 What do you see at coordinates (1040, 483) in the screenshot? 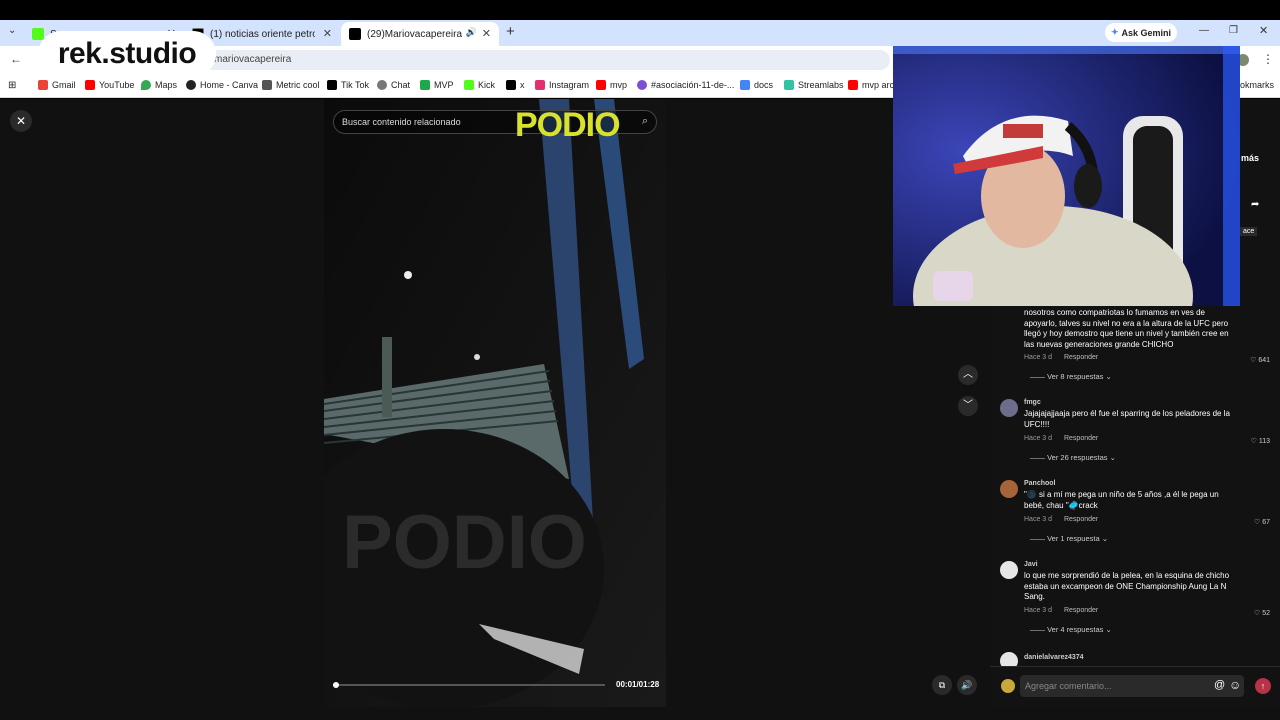
I see `comment-username: Panchool` at bounding box center [1040, 483].